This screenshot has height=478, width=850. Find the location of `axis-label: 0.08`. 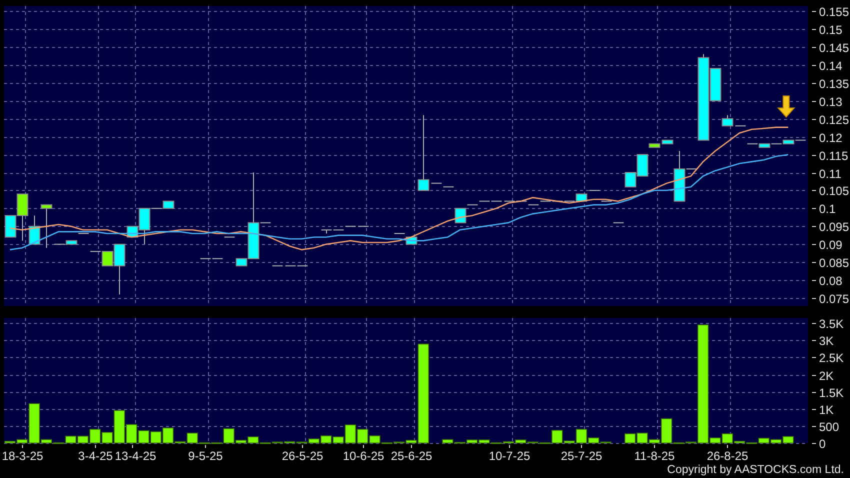

axis-label: 0.08 is located at coordinates (830, 281).